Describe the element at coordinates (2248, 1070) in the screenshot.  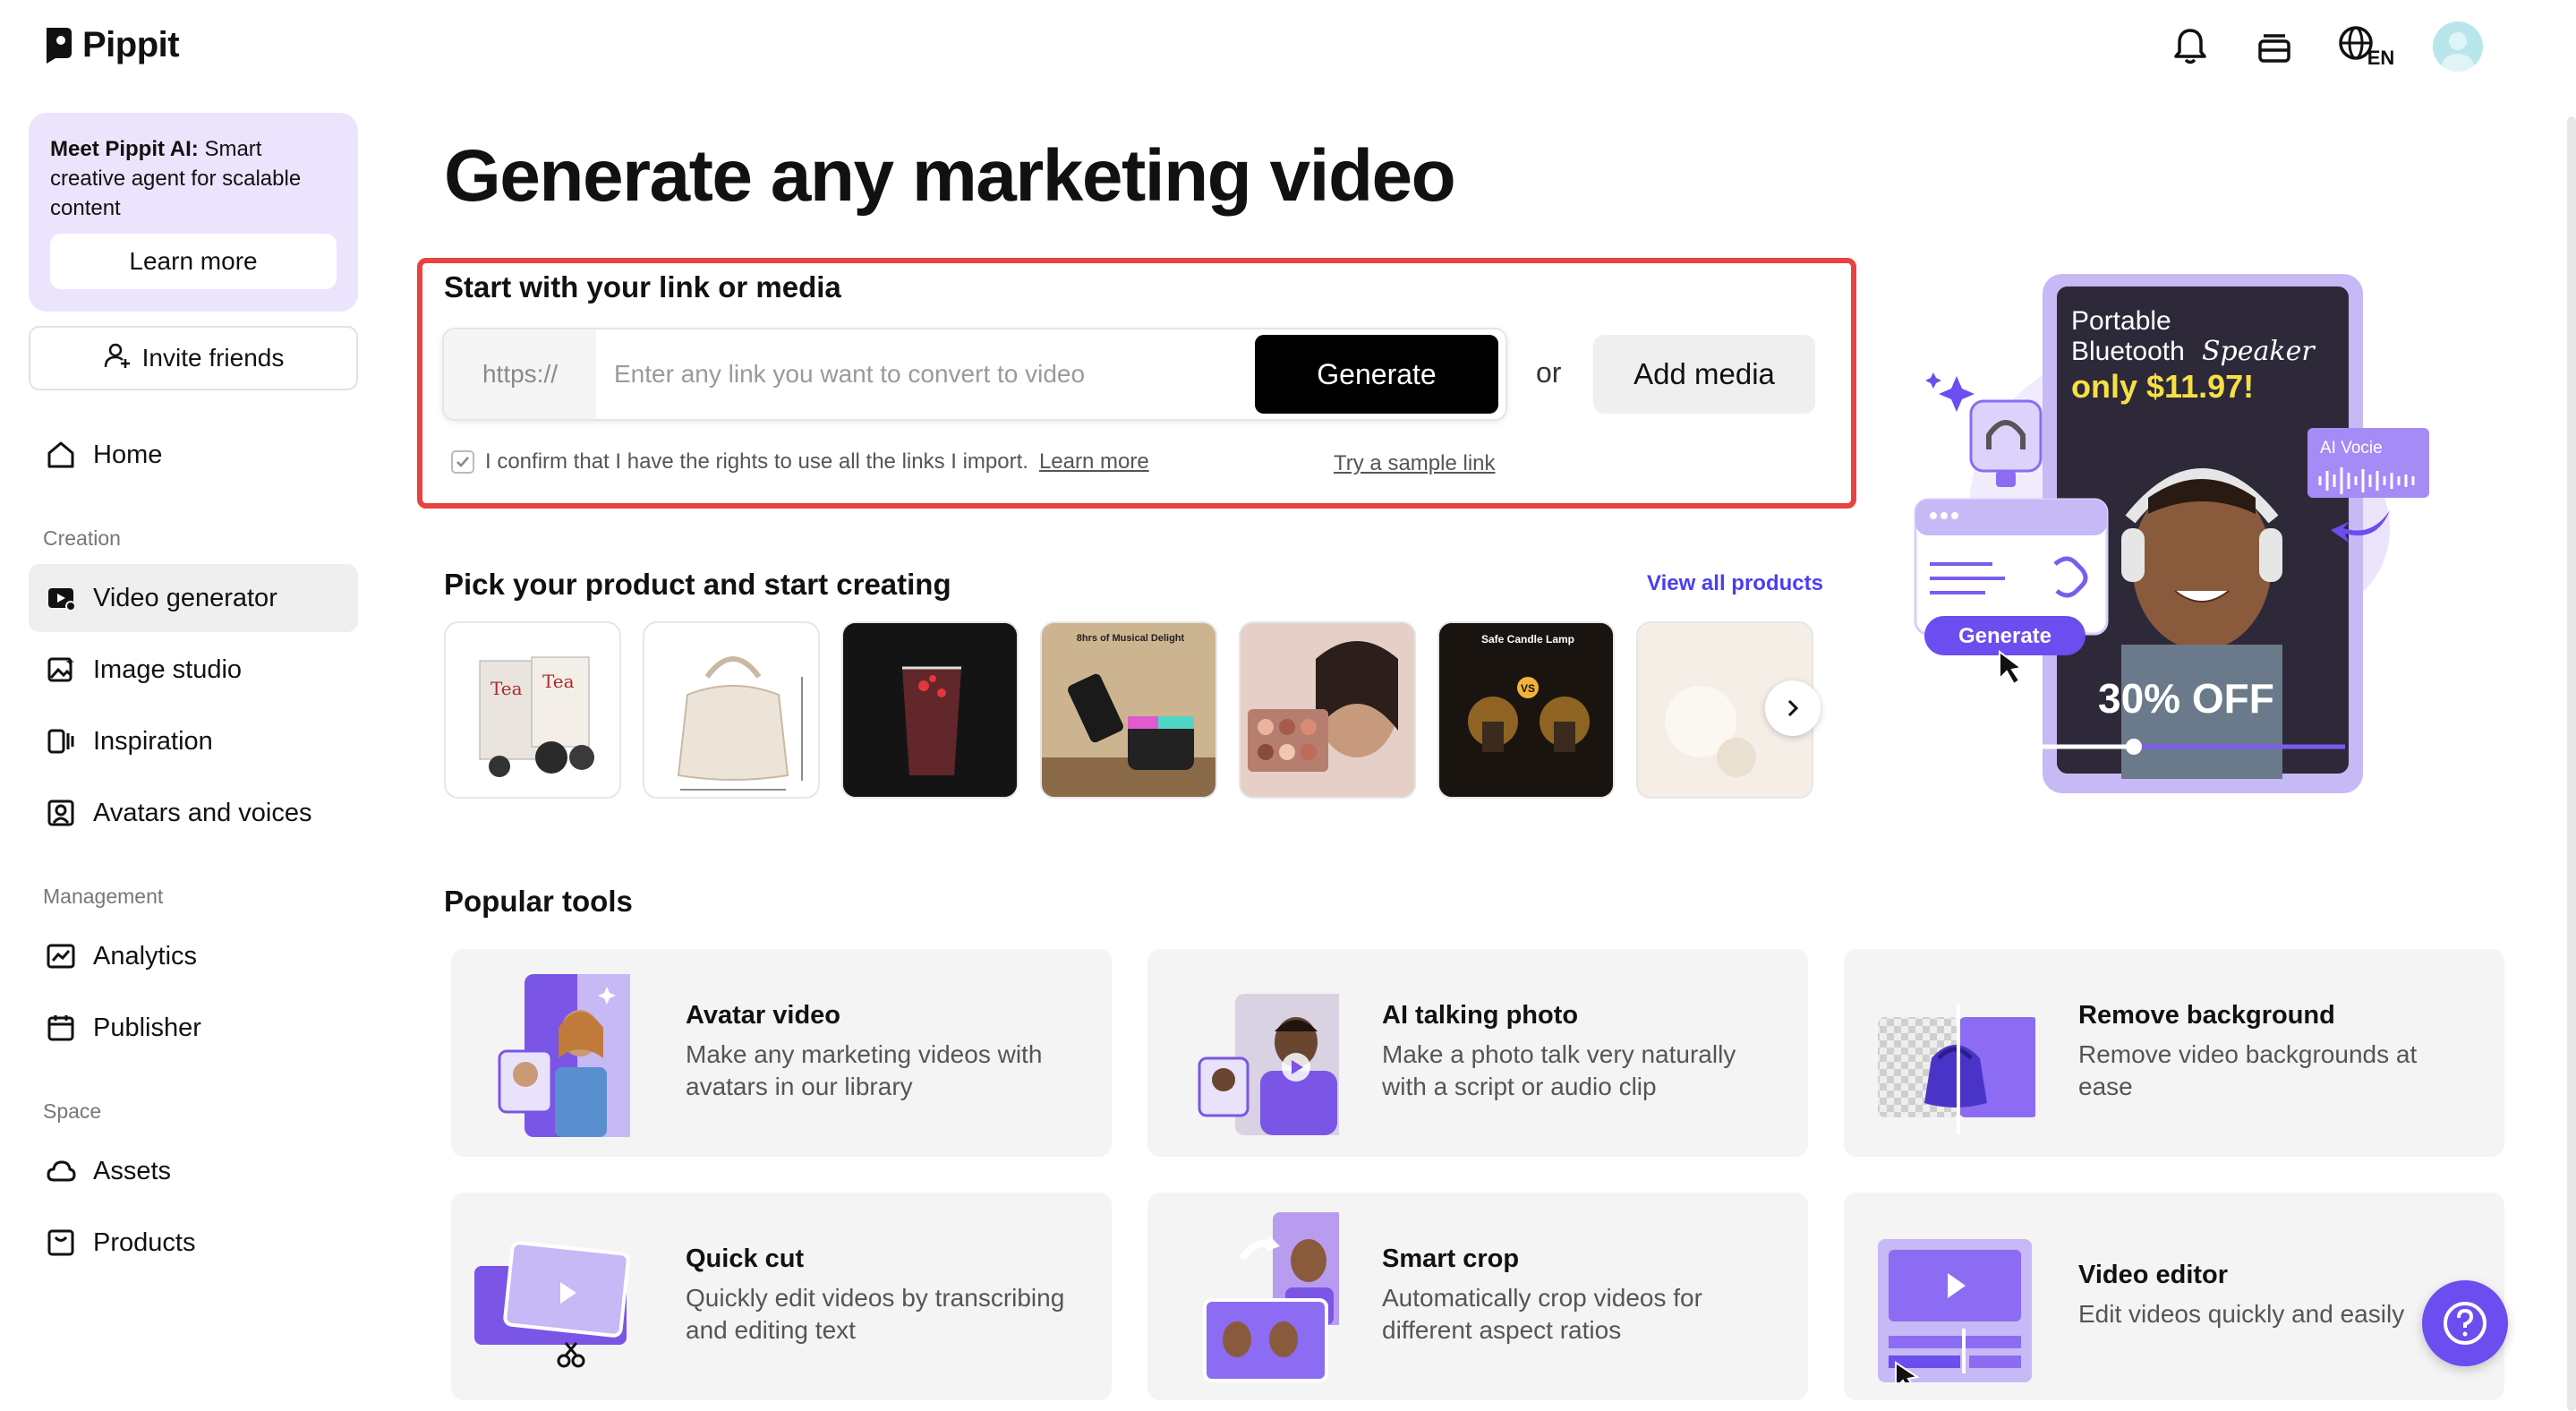
I see `tool-description: Remove video backgrounds at ease` at that location.